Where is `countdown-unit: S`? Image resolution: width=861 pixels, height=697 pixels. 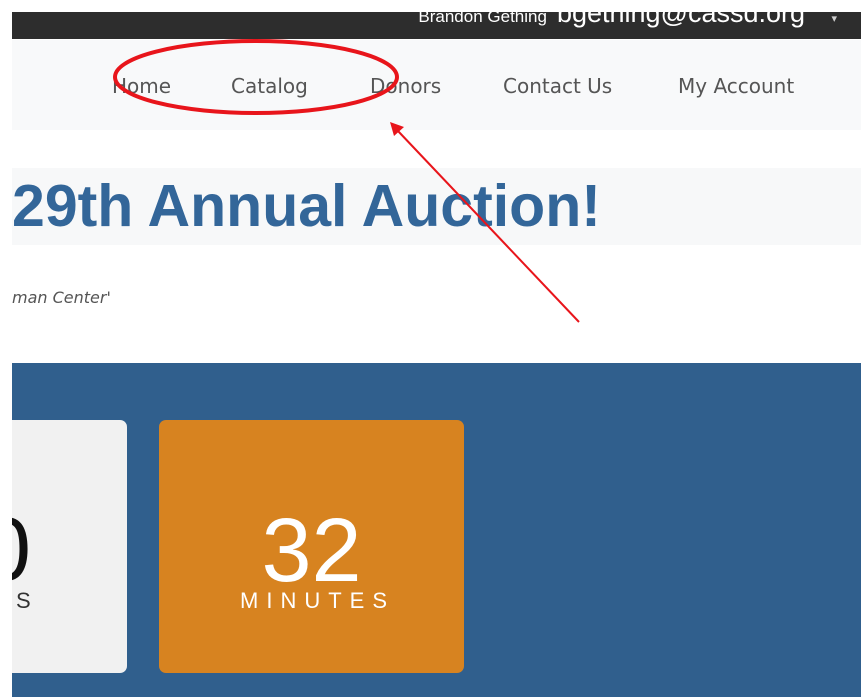
countdown-unit: S is located at coordinates (27, 600).